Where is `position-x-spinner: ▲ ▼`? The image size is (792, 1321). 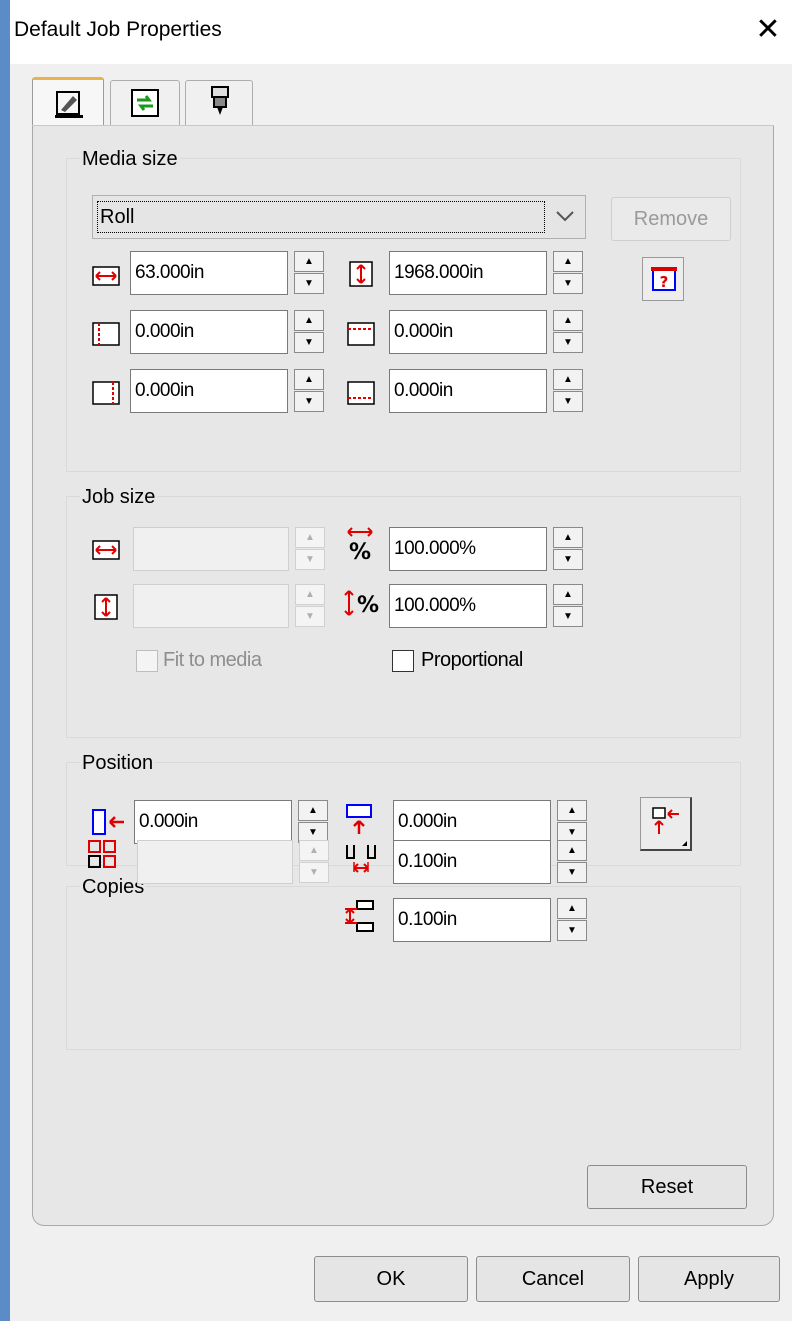 position-x-spinner: ▲ ▼ is located at coordinates (313, 822).